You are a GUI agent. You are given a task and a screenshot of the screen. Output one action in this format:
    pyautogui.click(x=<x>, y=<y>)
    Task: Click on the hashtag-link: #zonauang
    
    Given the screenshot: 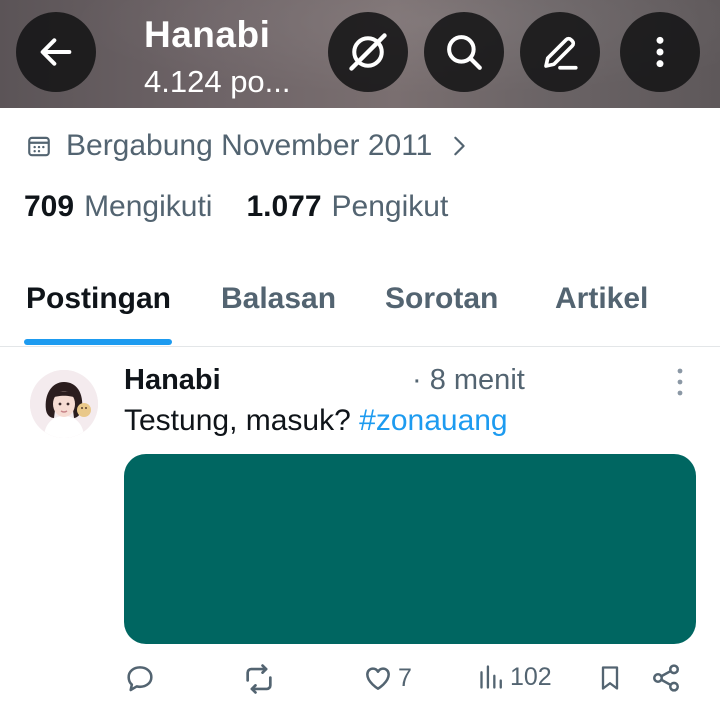 What is the action you would take?
    pyautogui.click(x=433, y=420)
    